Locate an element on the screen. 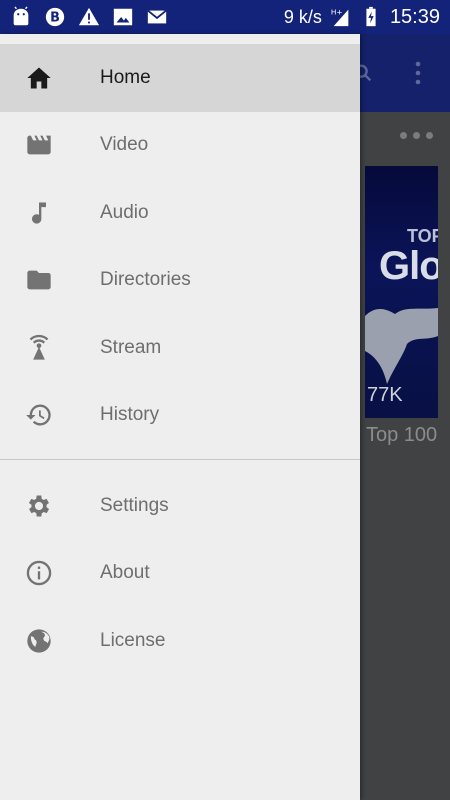 The image size is (450, 800). clock: 15:39 is located at coordinates (414, 16).